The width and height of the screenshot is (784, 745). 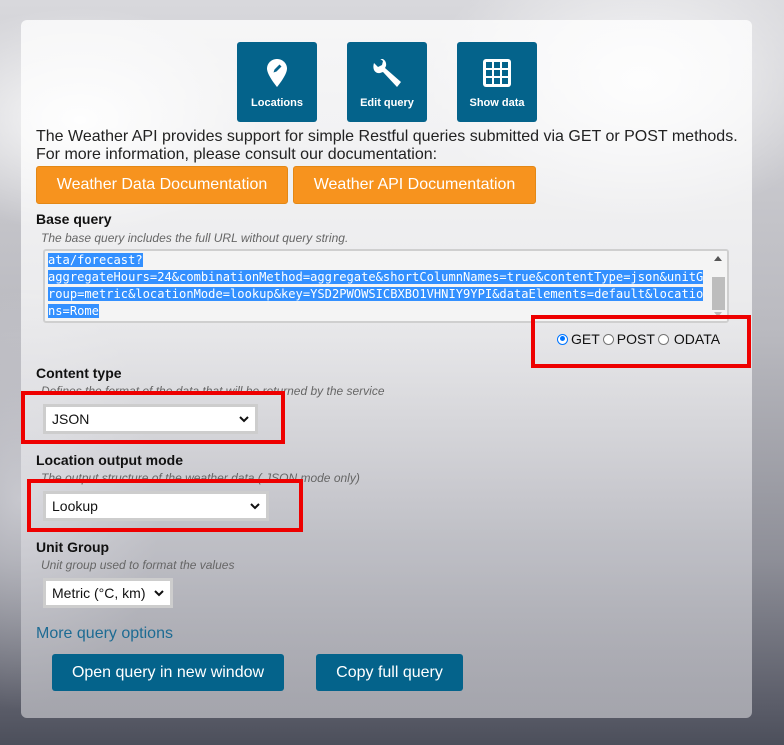 What do you see at coordinates (109, 460) in the screenshot?
I see `location-mode-label: Location output mode` at bounding box center [109, 460].